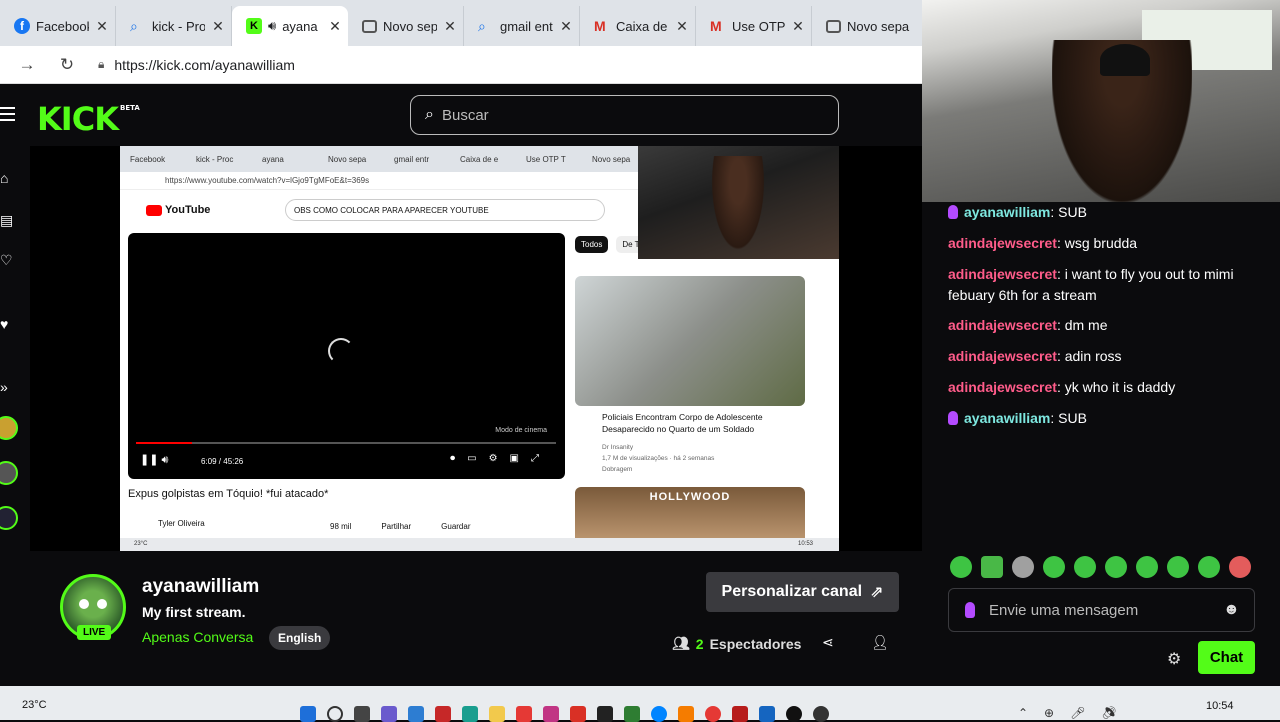  What do you see at coordinates (479, 159) in the screenshot?
I see `captured-tab: Caixa de e` at bounding box center [479, 159].